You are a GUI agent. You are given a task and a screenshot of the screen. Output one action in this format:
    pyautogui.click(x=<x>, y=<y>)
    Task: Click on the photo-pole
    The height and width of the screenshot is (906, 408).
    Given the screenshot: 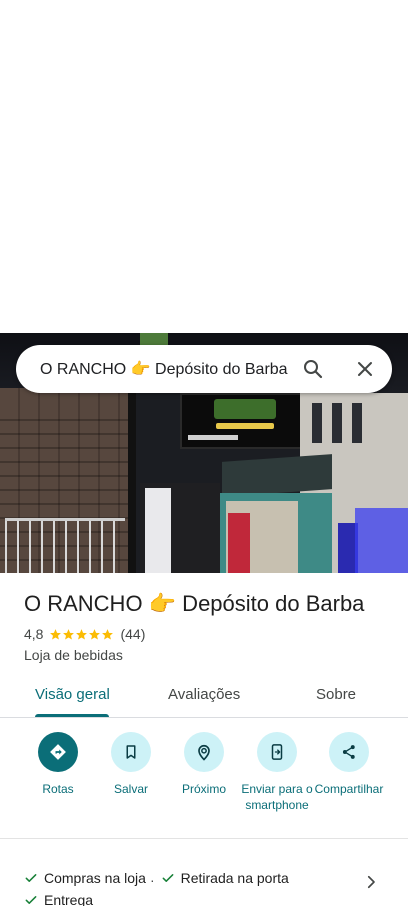 What is the action you would take?
    pyautogui.click(x=132, y=480)
    